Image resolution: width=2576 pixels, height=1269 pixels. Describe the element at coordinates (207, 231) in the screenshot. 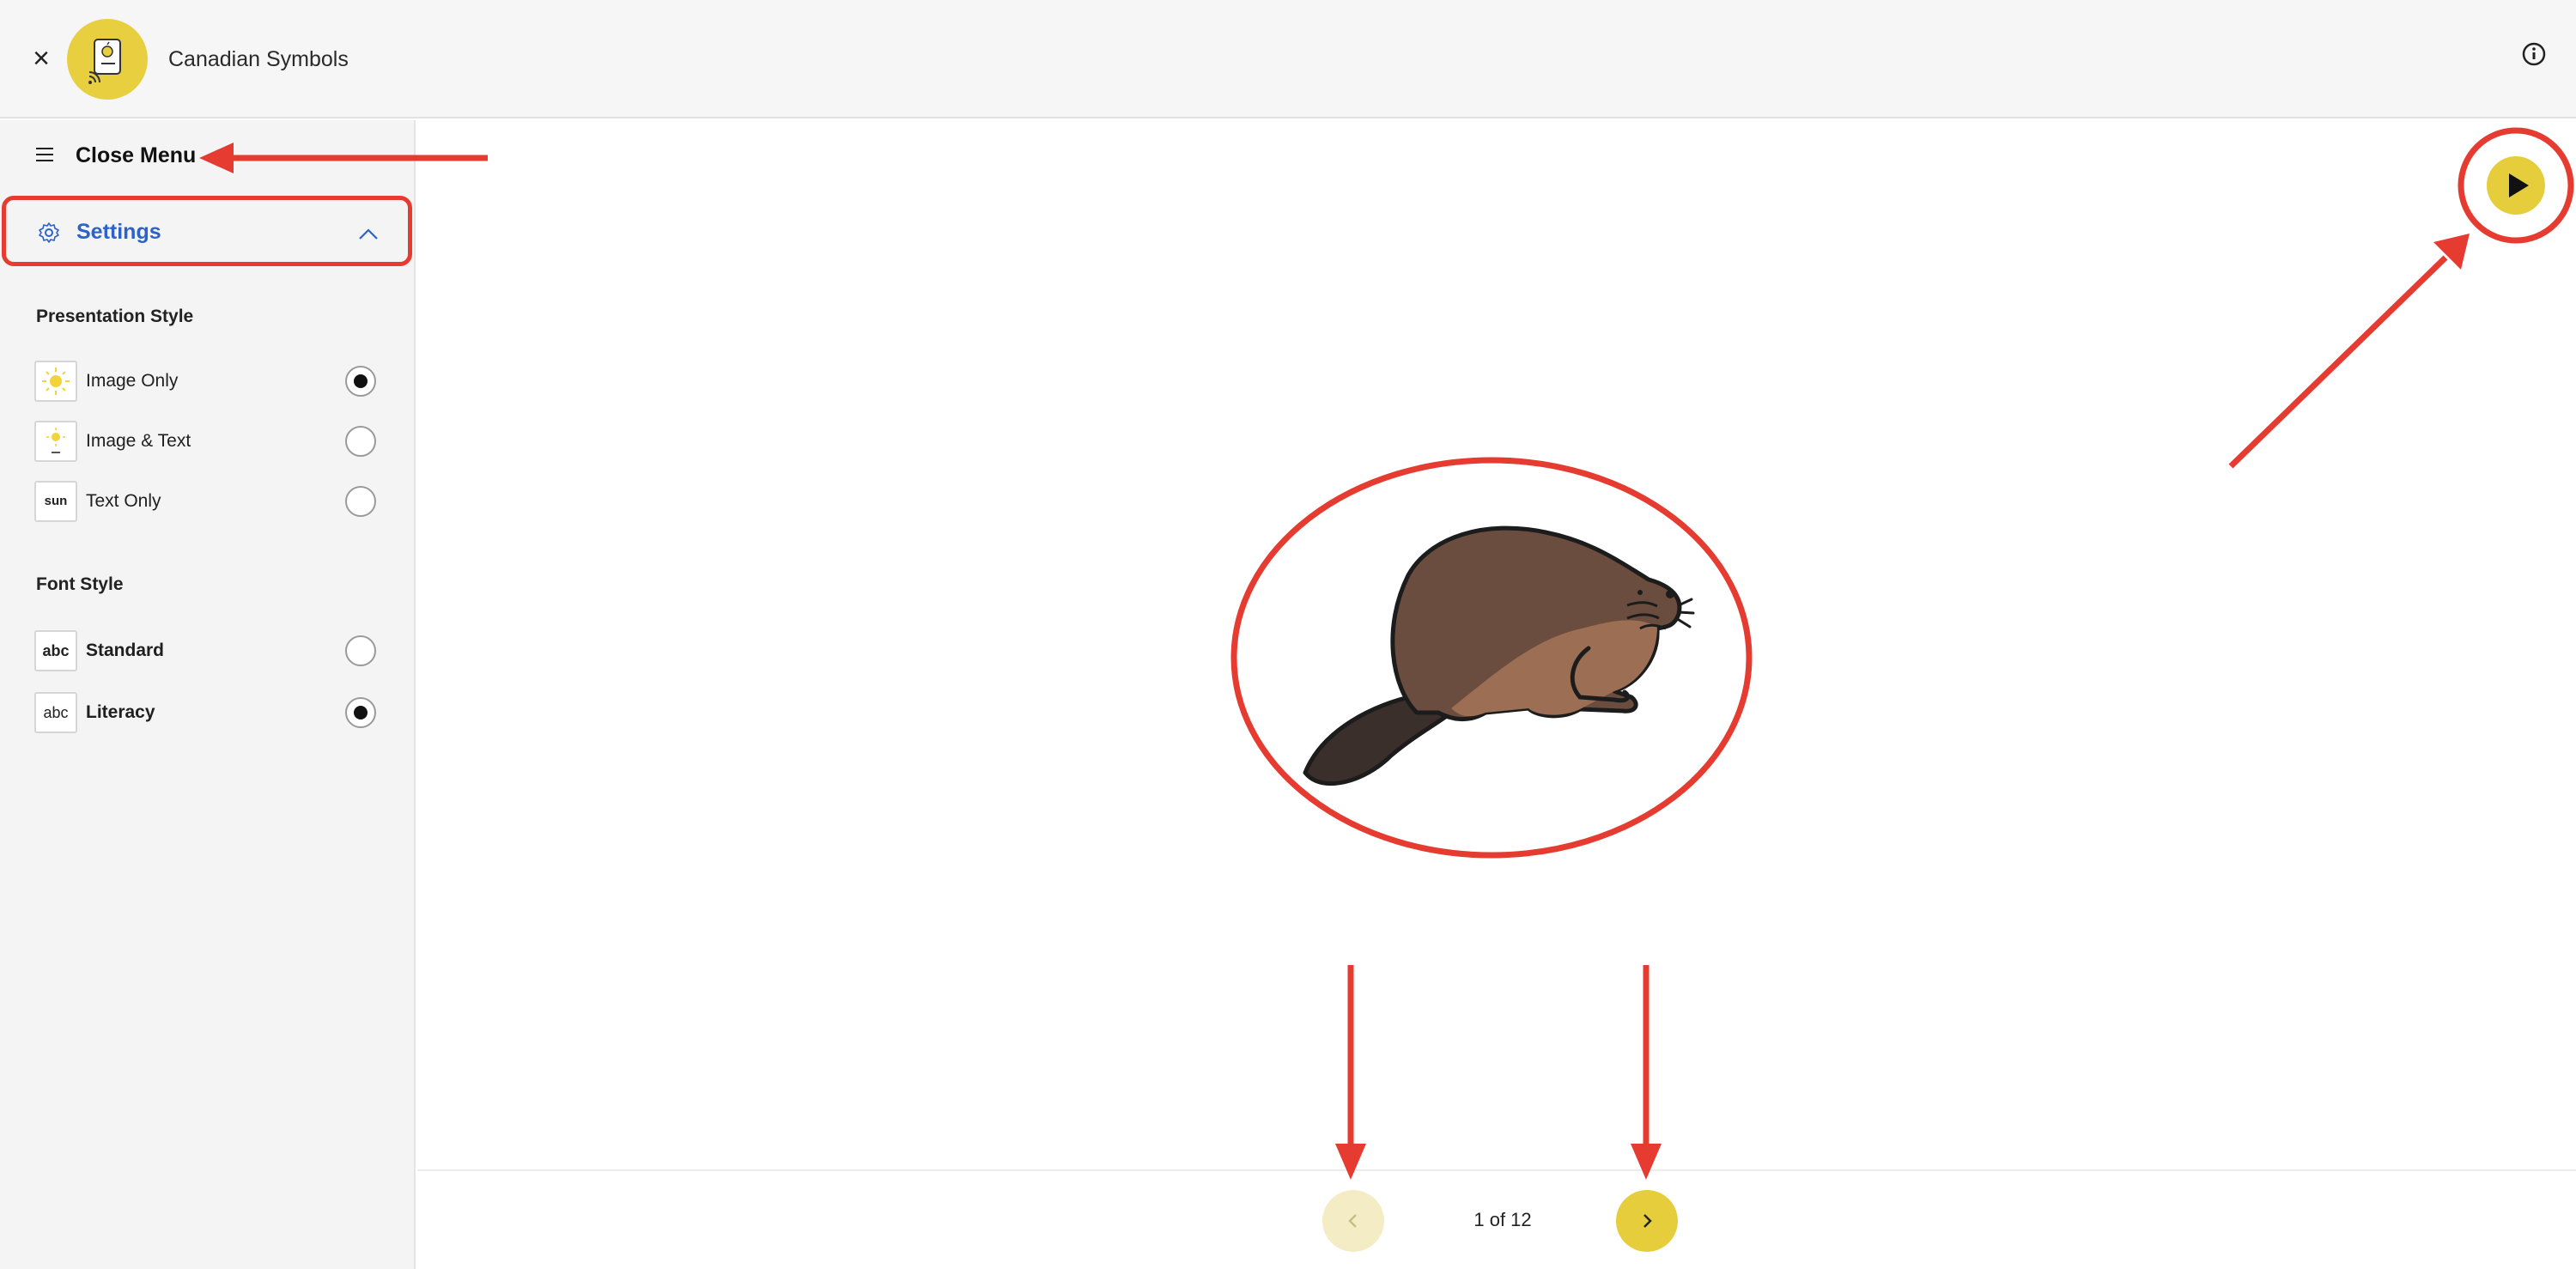

I see `settings-accordion: Settings` at that location.